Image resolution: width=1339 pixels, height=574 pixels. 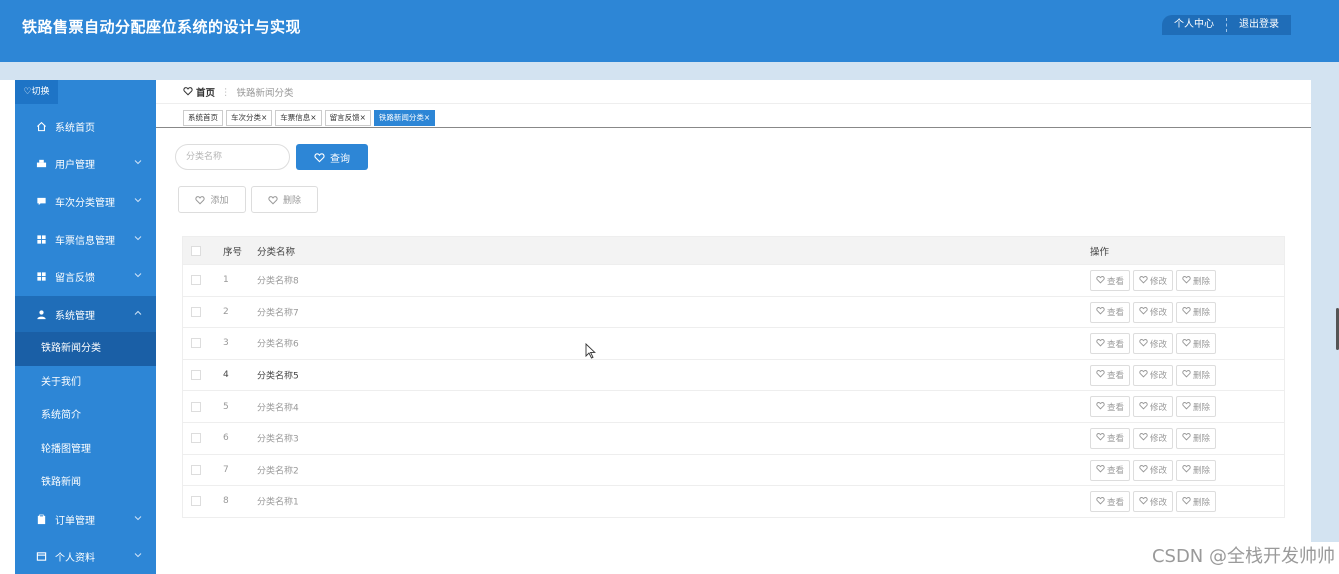 I want to click on table-row: 3 分类名称6 查看 修改 删除, so click(x=733, y=343).